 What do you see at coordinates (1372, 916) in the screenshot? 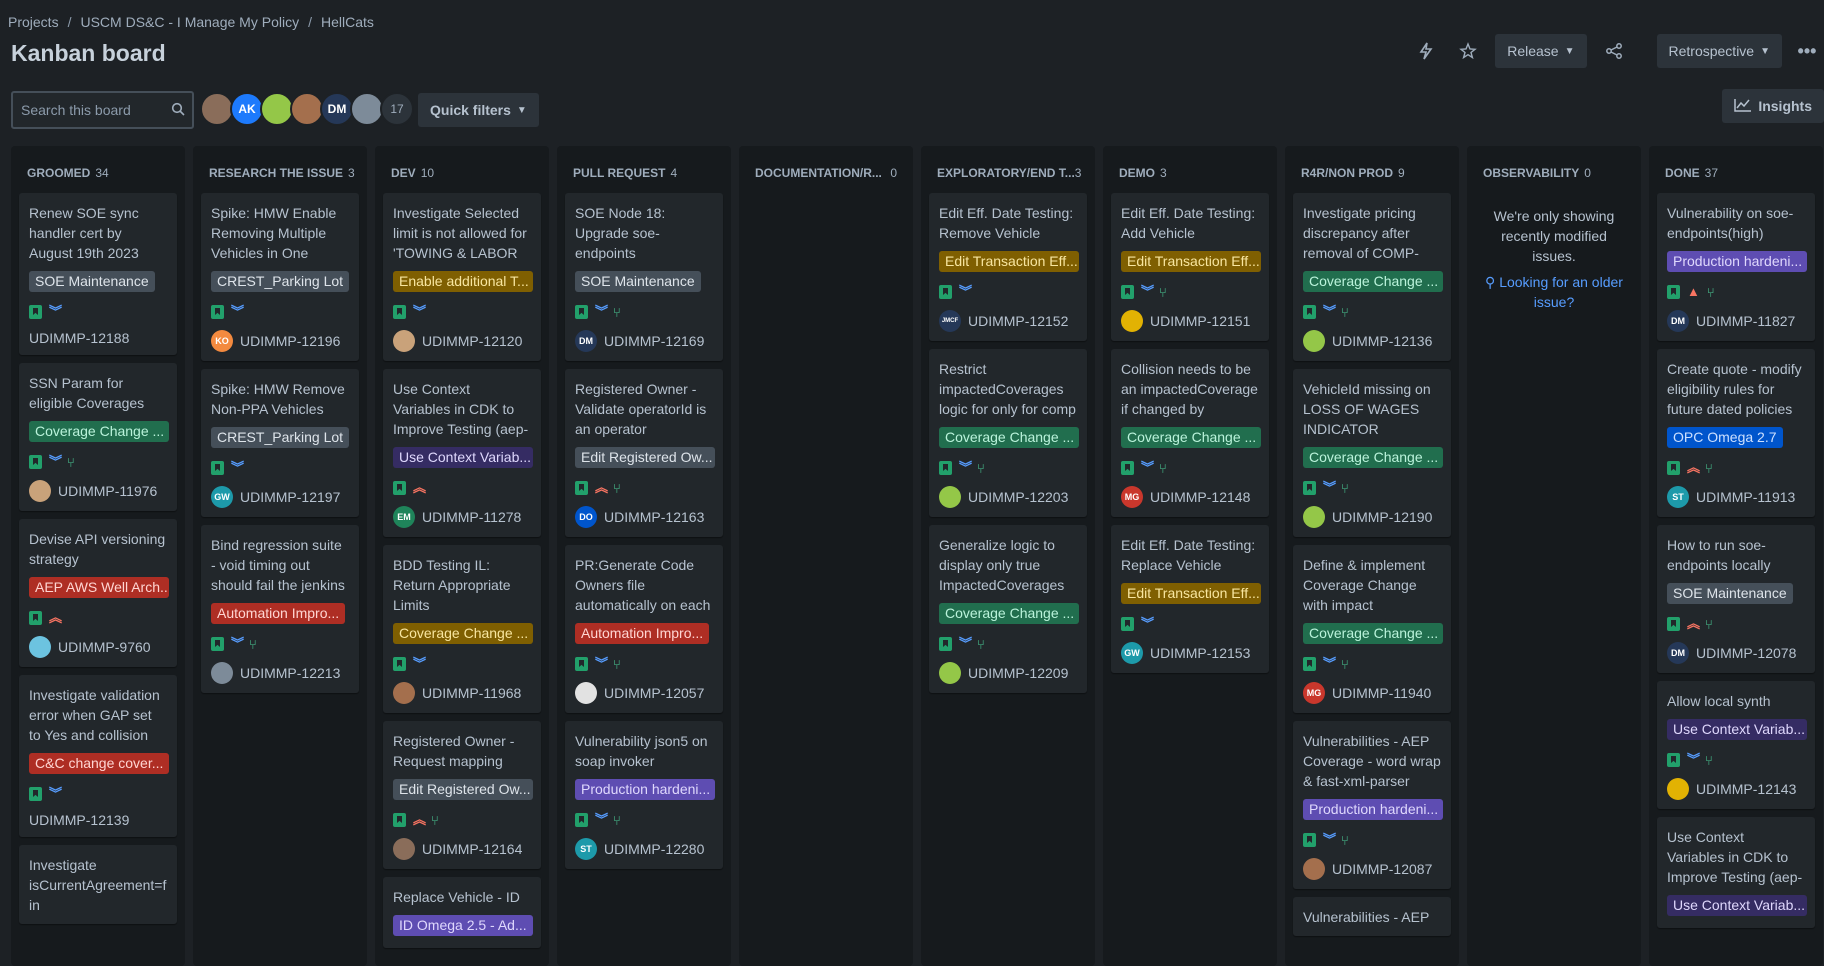
I see `issue-card: Vulnerabilities - AEP` at bounding box center [1372, 916].